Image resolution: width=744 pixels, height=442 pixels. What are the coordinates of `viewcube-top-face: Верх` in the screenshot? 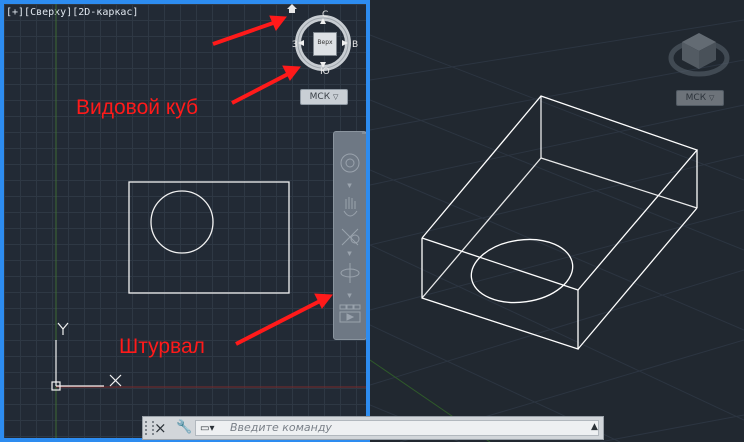 It's located at (325, 44).